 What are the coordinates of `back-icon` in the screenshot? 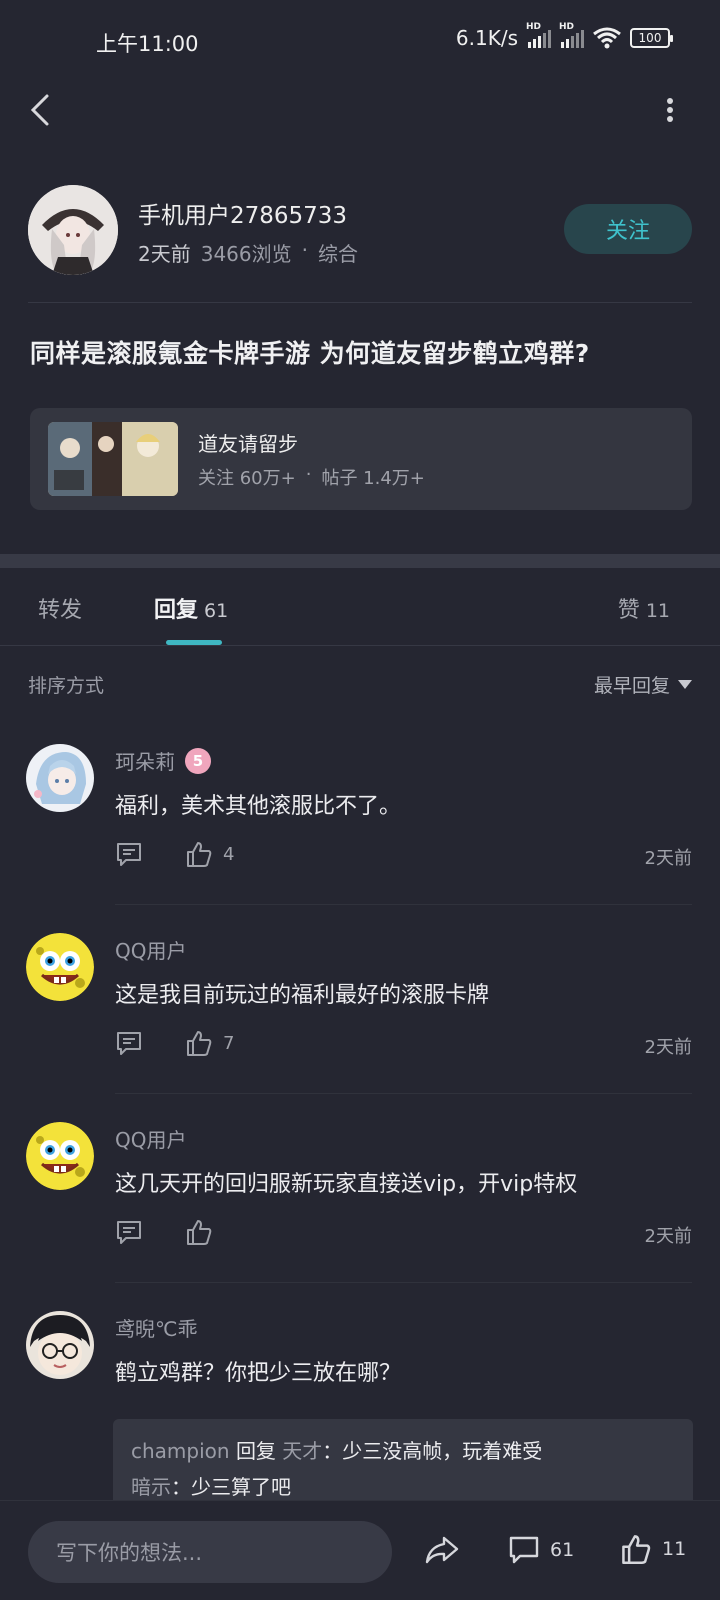 It's located at (39, 110).